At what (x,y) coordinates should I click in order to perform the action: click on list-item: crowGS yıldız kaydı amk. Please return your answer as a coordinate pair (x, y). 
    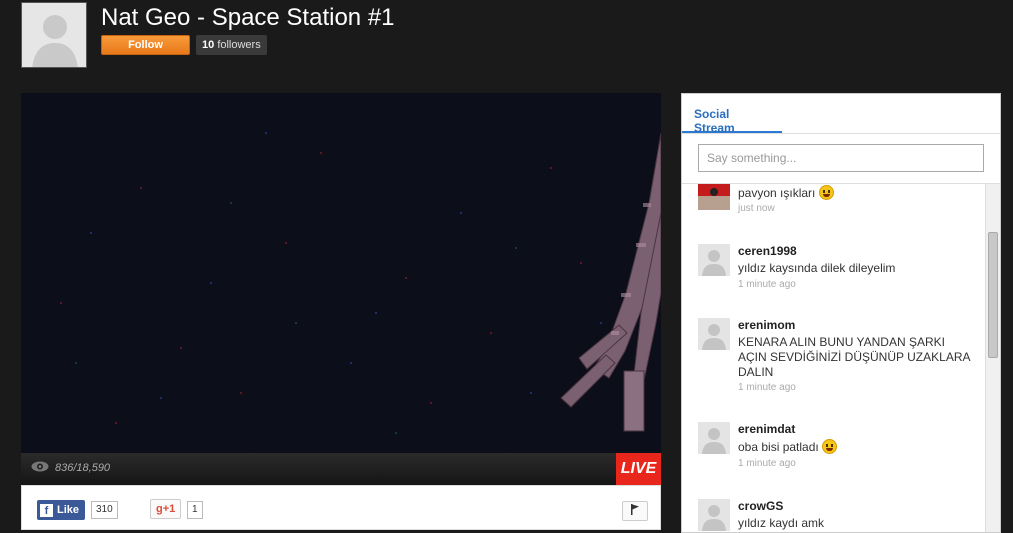
    Looking at the image, I should click on (838, 515).